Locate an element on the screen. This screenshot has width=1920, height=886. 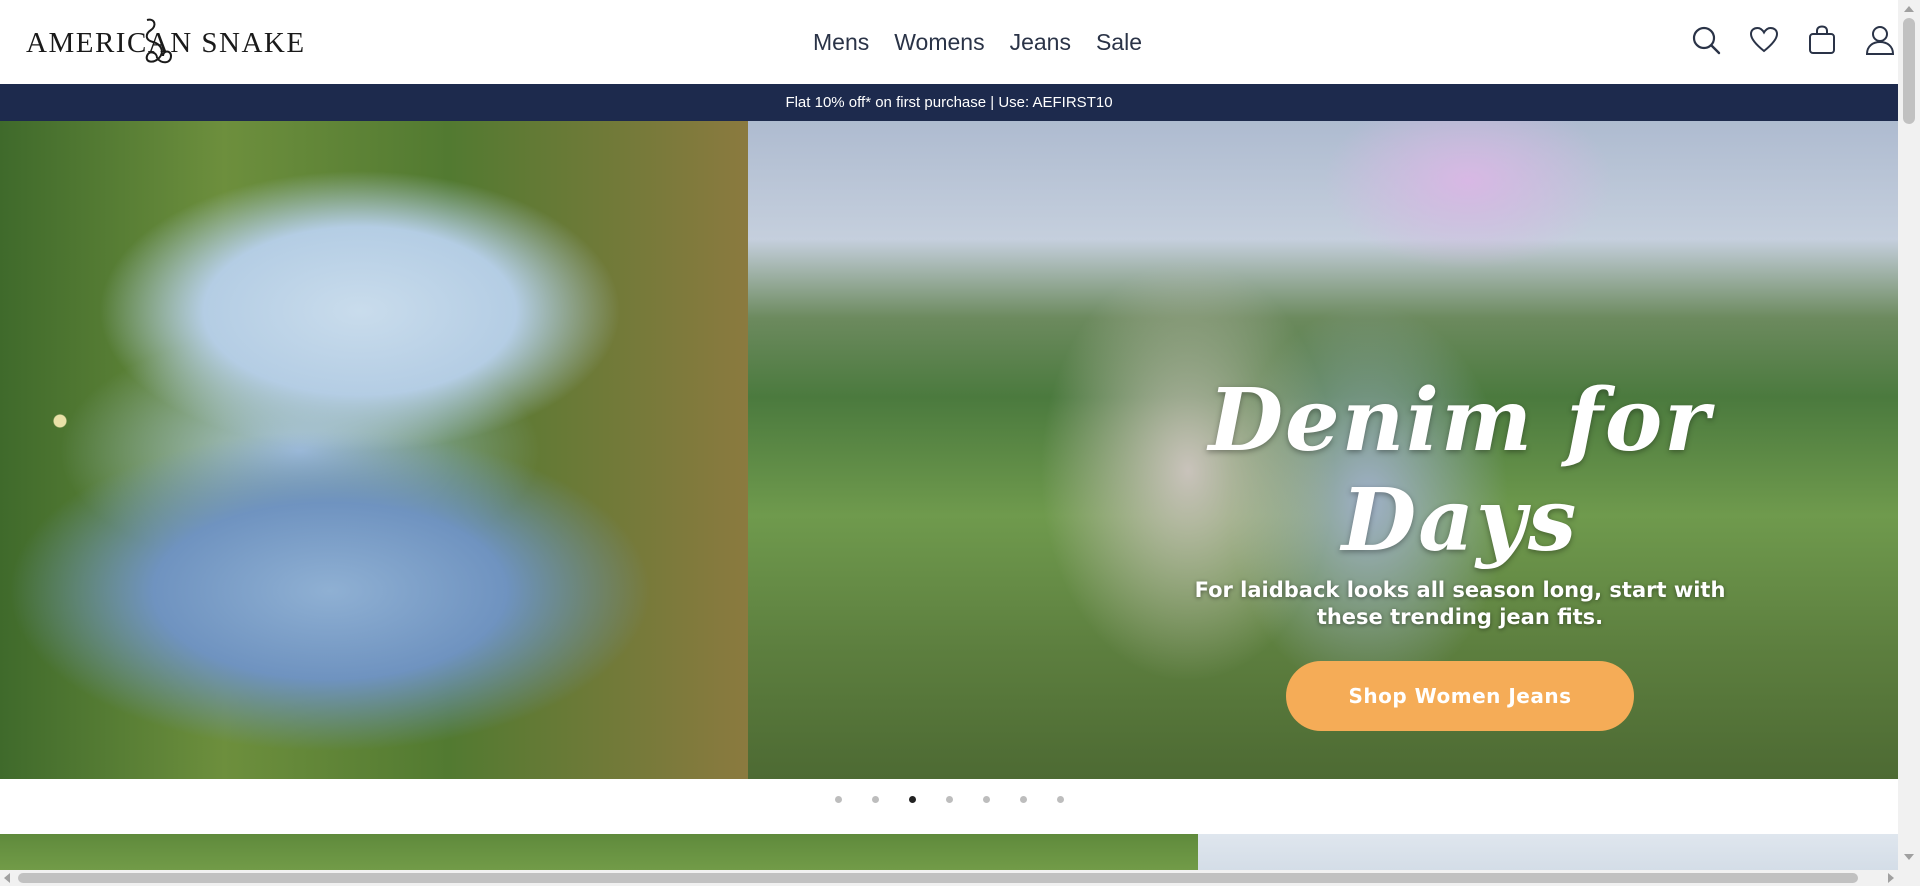
search-icon is located at coordinates (1706, 40).